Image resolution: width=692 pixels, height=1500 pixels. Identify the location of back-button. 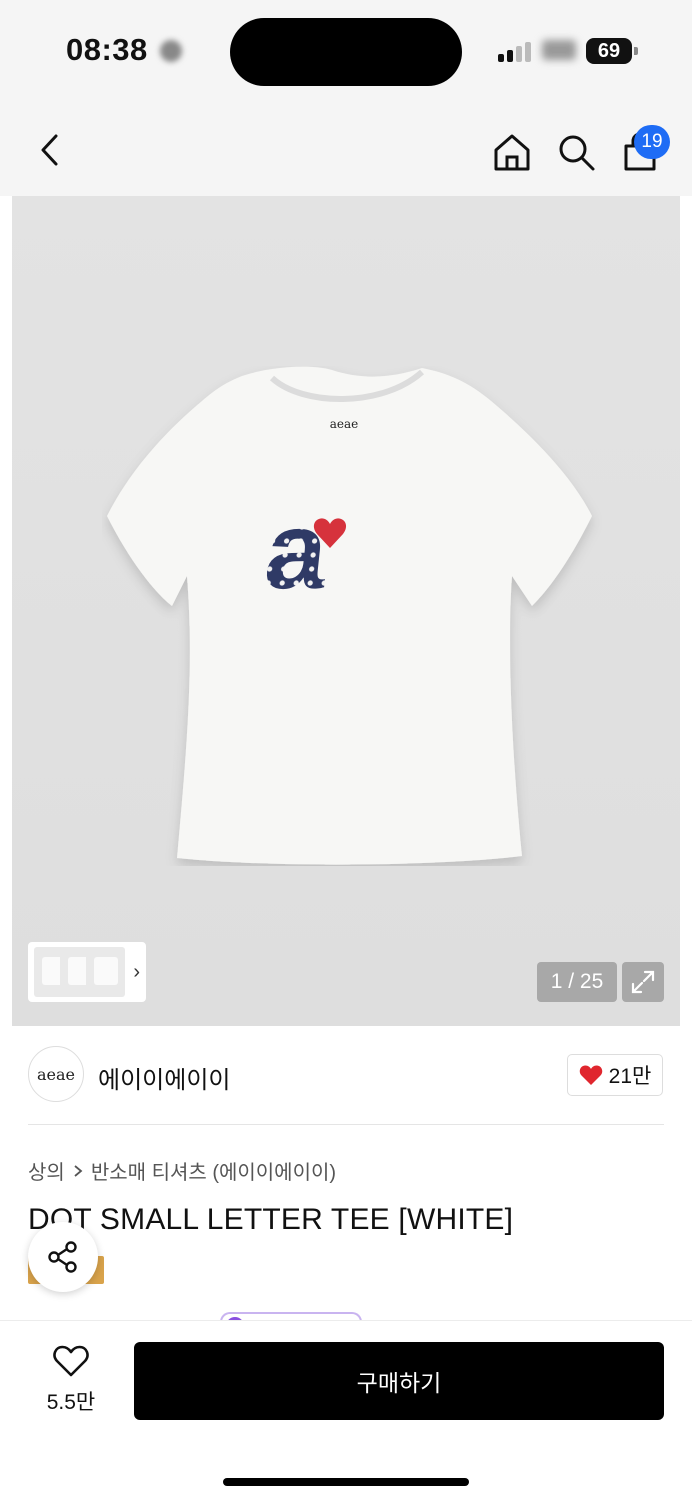
(50, 150).